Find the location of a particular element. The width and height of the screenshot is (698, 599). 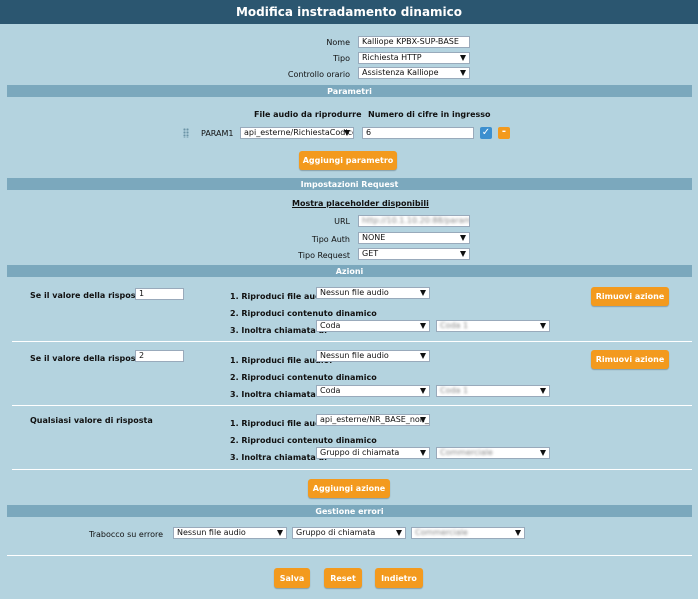

section-parametri: Parametri is located at coordinates (349, 91).